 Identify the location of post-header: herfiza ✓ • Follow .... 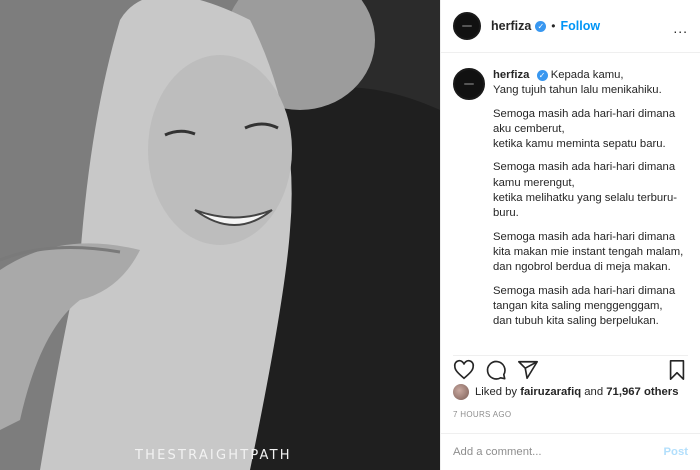
(570, 26).